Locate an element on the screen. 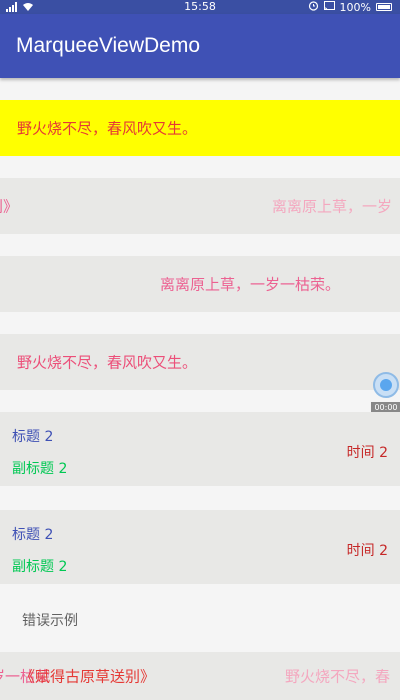 This screenshot has width=400, height=700. error-example-label: 错误示例 is located at coordinates (50, 621).